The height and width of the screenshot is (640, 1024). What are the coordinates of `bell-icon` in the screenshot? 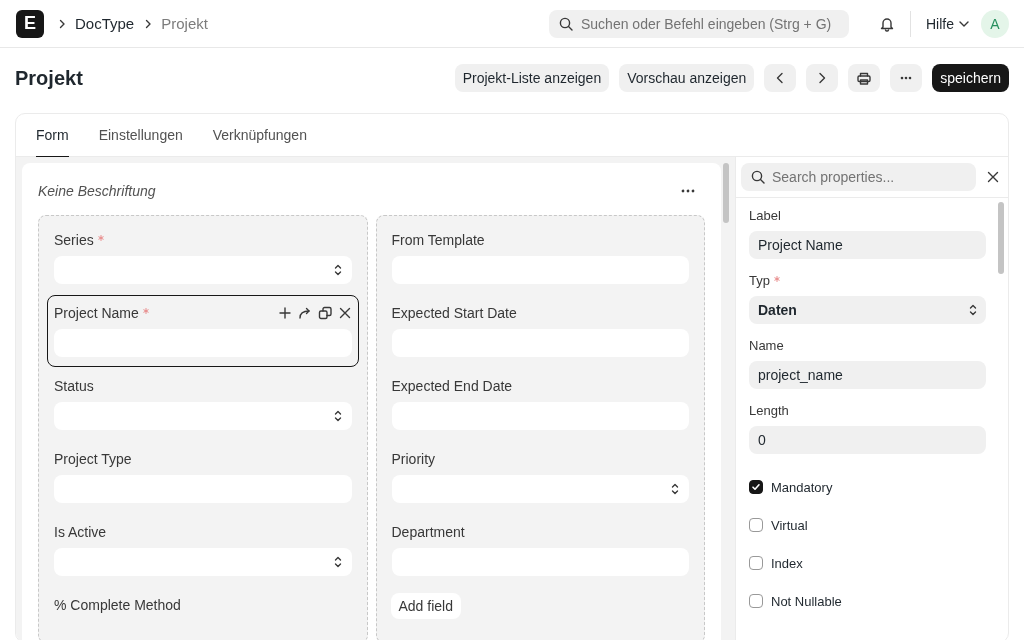 It's located at (887, 23).